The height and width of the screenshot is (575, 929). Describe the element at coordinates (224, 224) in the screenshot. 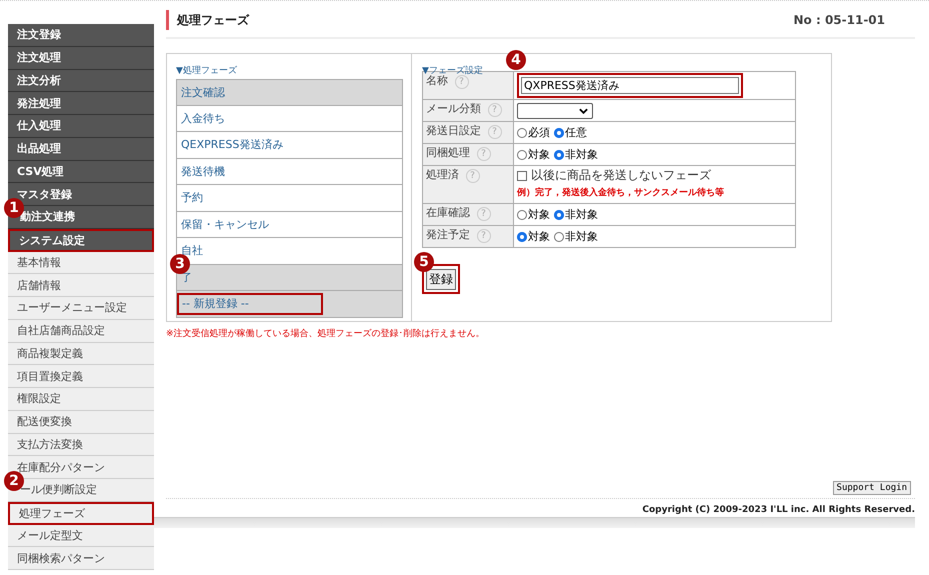

I see `phase-label: 保留・キャンセル` at that location.